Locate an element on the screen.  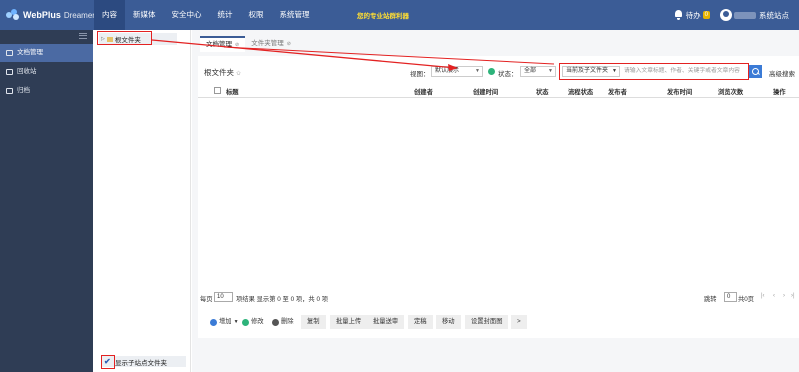
search-button is located at coordinates (755, 71).